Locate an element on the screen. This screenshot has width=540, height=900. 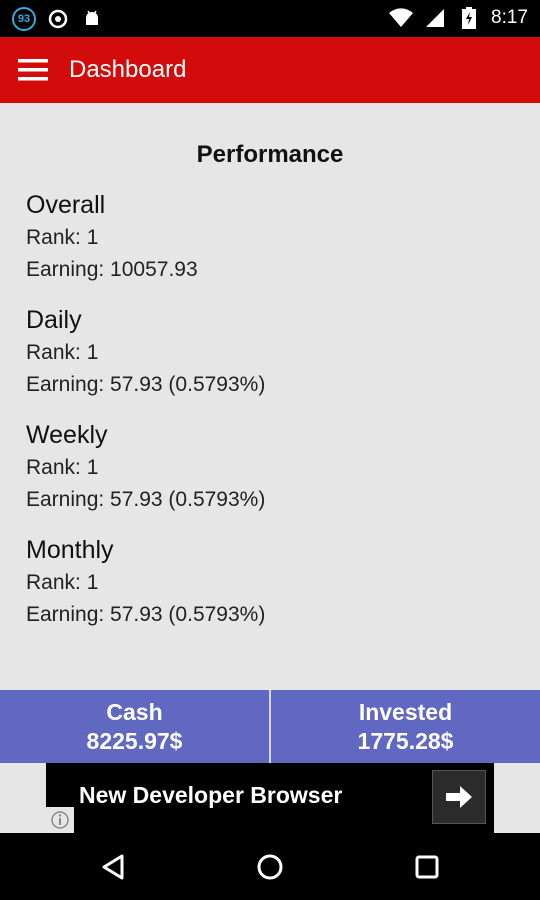
signal-icon is located at coordinates (435, 18).